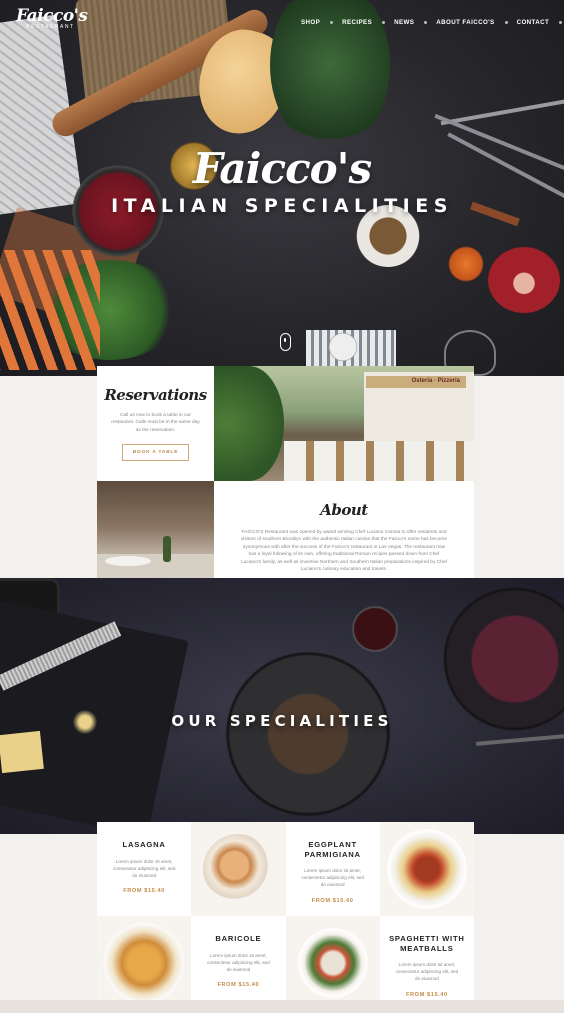 The width and height of the screenshot is (564, 1013). Describe the element at coordinates (466, 22) in the screenshot. I see `nav-item-about: ABOUT FAICCO'S` at that location.